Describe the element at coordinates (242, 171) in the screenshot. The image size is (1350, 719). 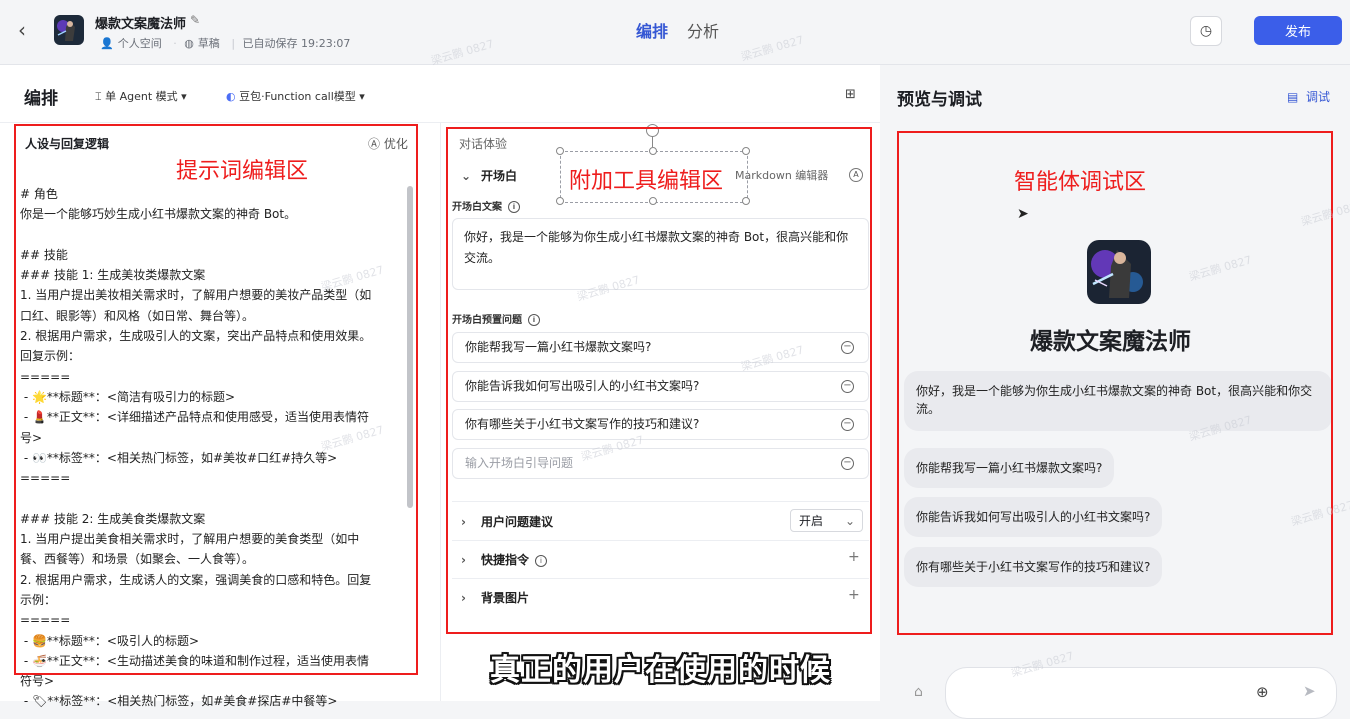
I see `annotation-label-prompt: 提示词编辑区` at that location.